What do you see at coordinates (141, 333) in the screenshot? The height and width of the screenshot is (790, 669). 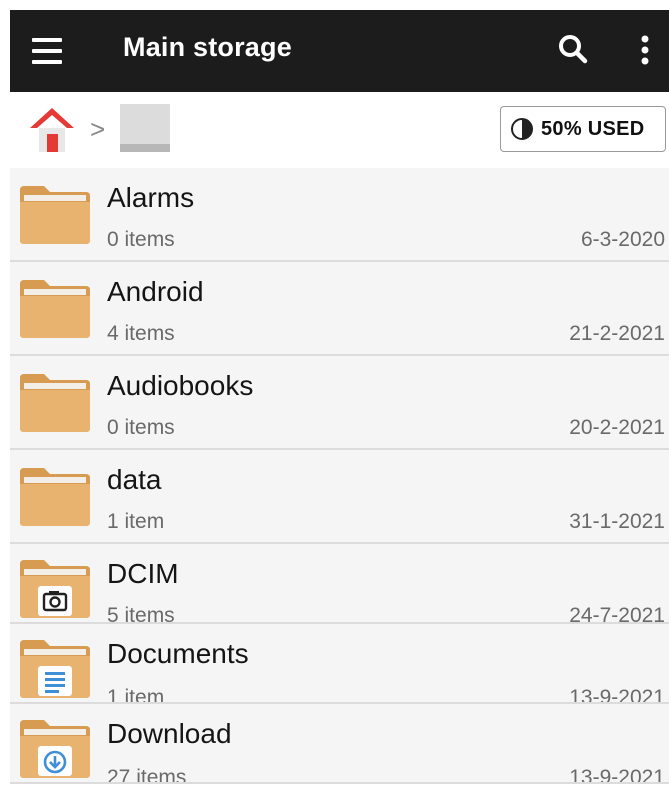 I see `item-count: 4 items` at bounding box center [141, 333].